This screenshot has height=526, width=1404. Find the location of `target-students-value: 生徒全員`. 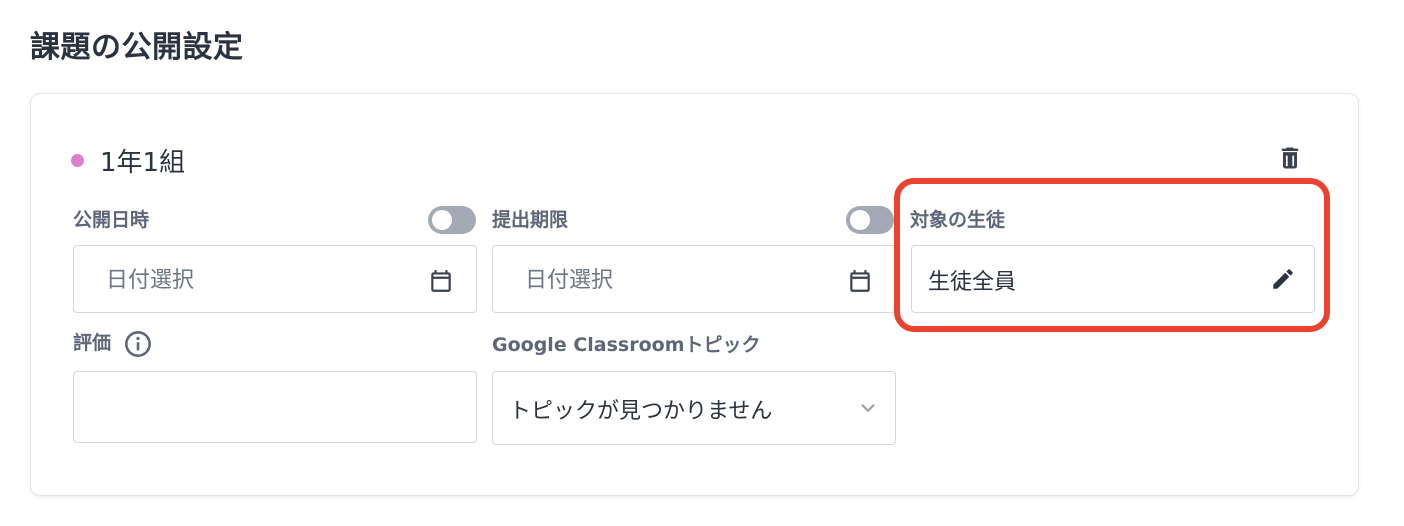

target-students-value: 生徒全員 is located at coordinates (972, 282).